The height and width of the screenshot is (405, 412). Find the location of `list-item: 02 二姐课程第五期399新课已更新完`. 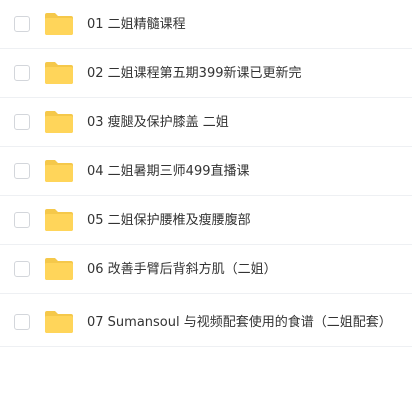

list-item: 02 二姐课程第五期399新课已更新完 is located at coordinates (206, 73).